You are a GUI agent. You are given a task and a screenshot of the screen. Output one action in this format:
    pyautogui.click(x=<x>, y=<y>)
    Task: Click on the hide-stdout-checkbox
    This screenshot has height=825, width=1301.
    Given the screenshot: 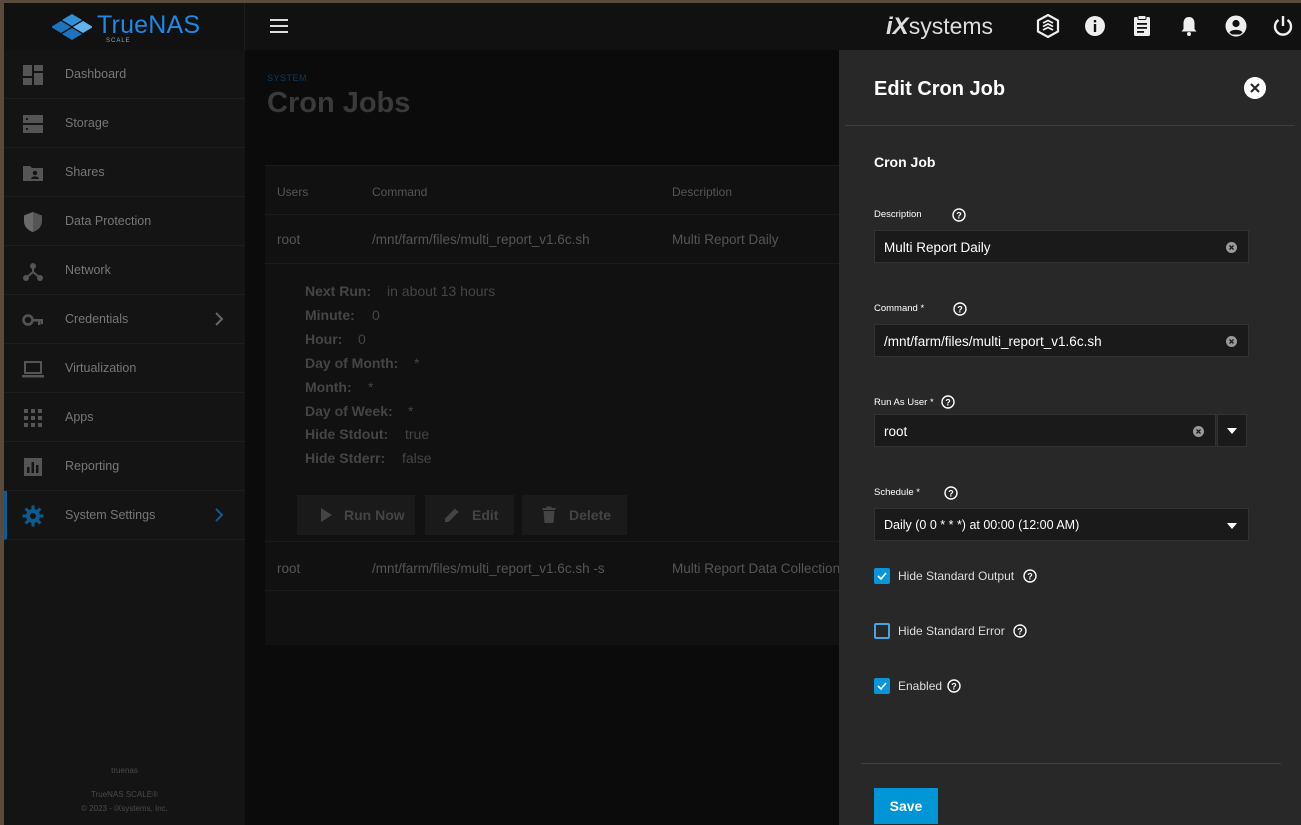 What is the action you would take?
    pyautogui.click(x=882, y=576)
    